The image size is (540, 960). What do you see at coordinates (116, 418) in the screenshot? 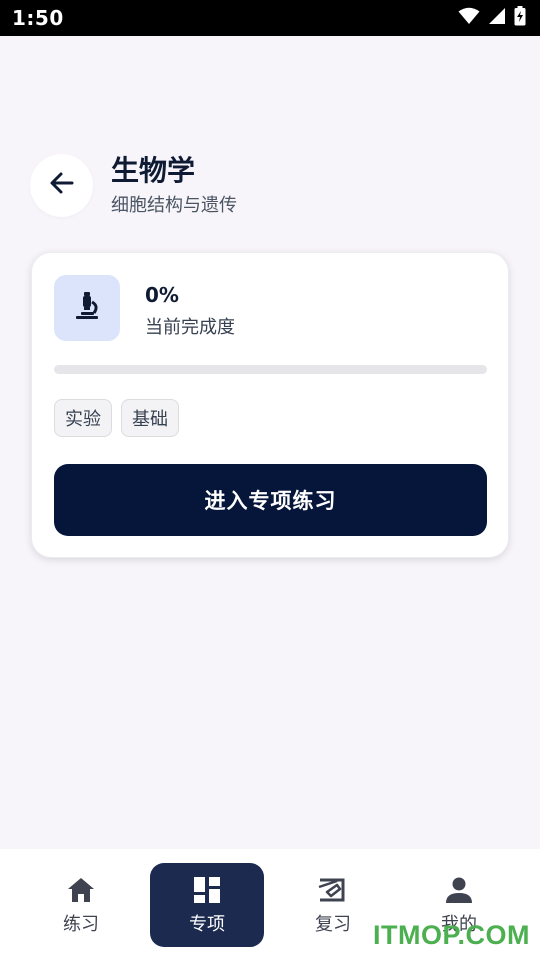
I see `tag-list: 实验 基础` at bounding box center [116, 418].